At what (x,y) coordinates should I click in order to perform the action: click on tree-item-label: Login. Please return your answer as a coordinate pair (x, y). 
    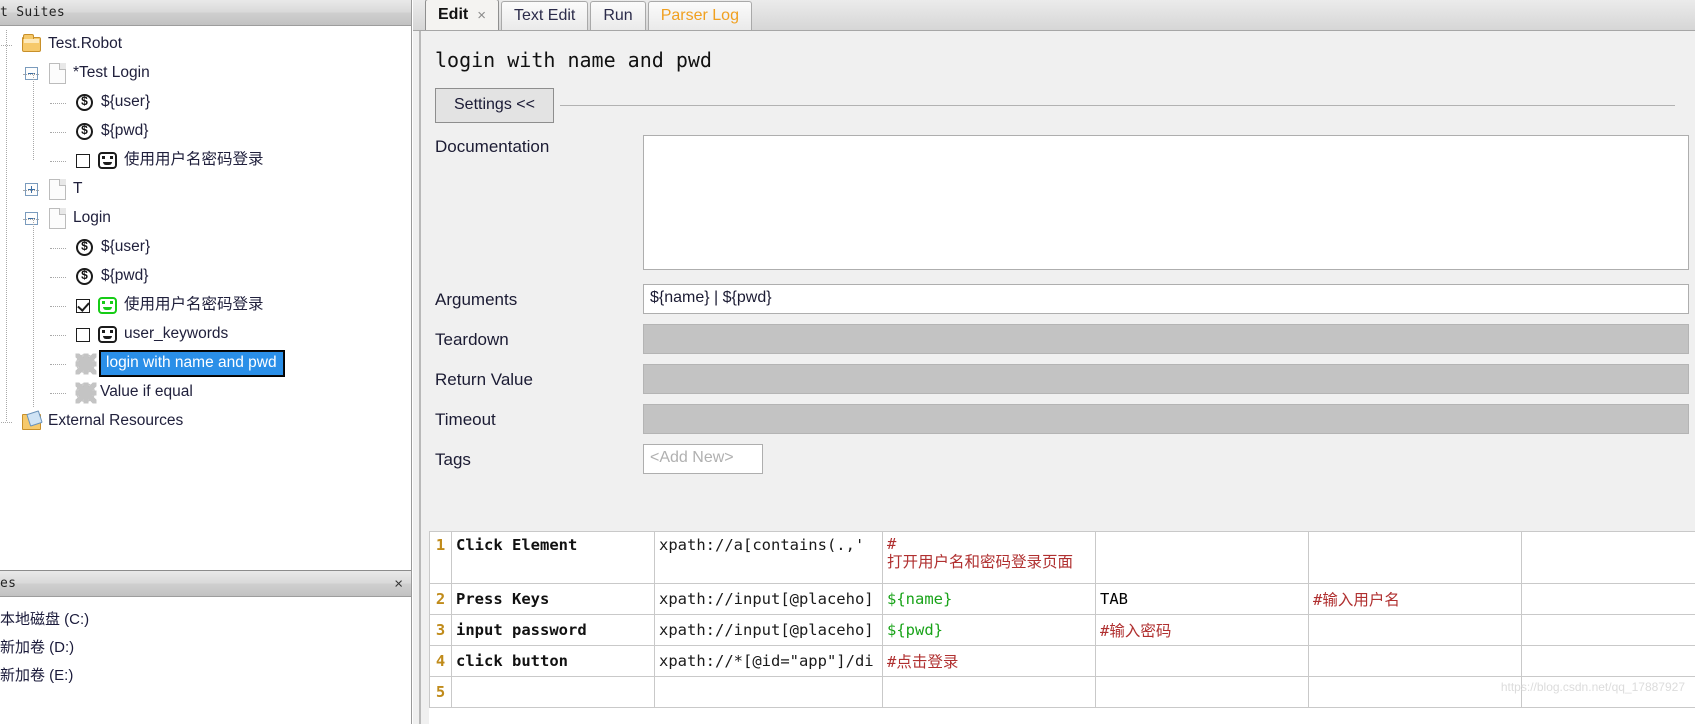
    Looking at the image, I should click on (92, 217).